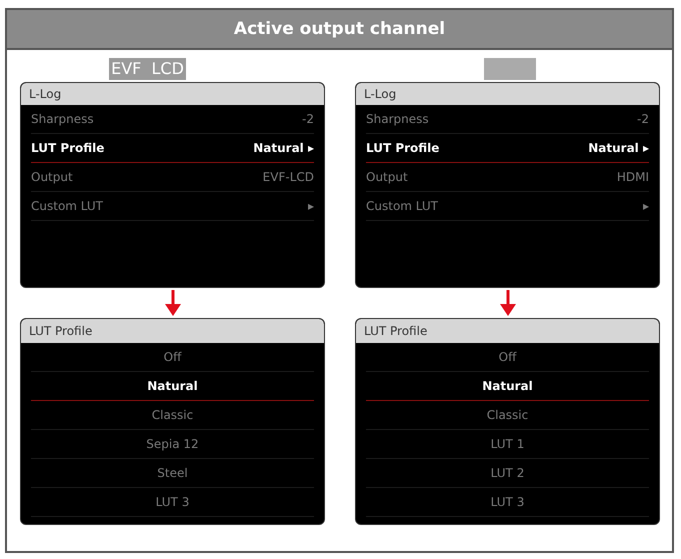  Describe the element at coordinates (147, 69) in the screenshot. I see `channel-label: EVF LCD` at that location.